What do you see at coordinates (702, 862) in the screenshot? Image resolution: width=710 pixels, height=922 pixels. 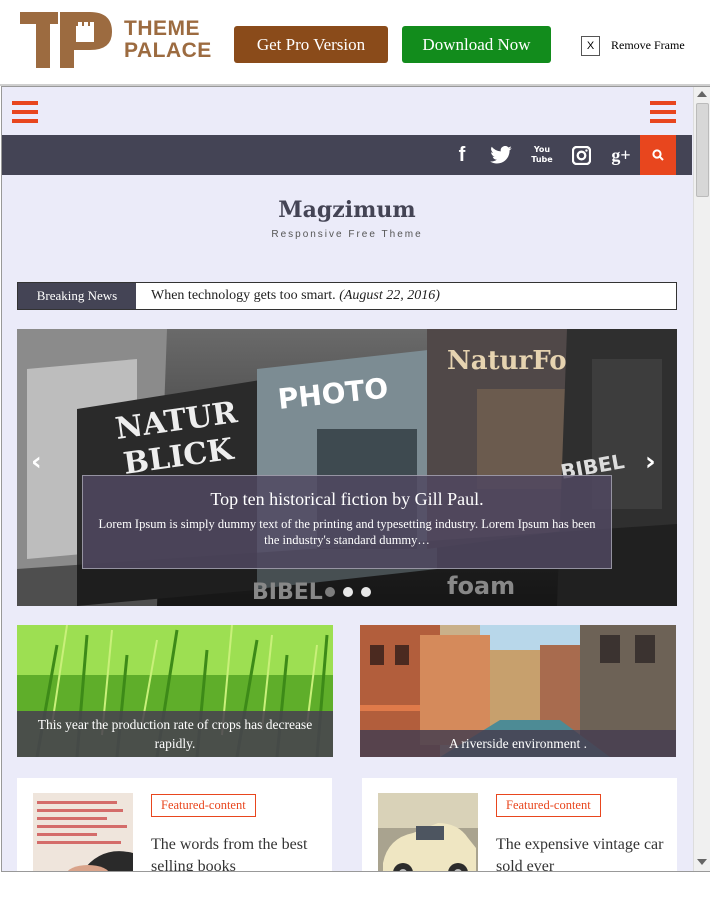 I see `scroll-down-arrow-icon` at bounding box center [702, 862].